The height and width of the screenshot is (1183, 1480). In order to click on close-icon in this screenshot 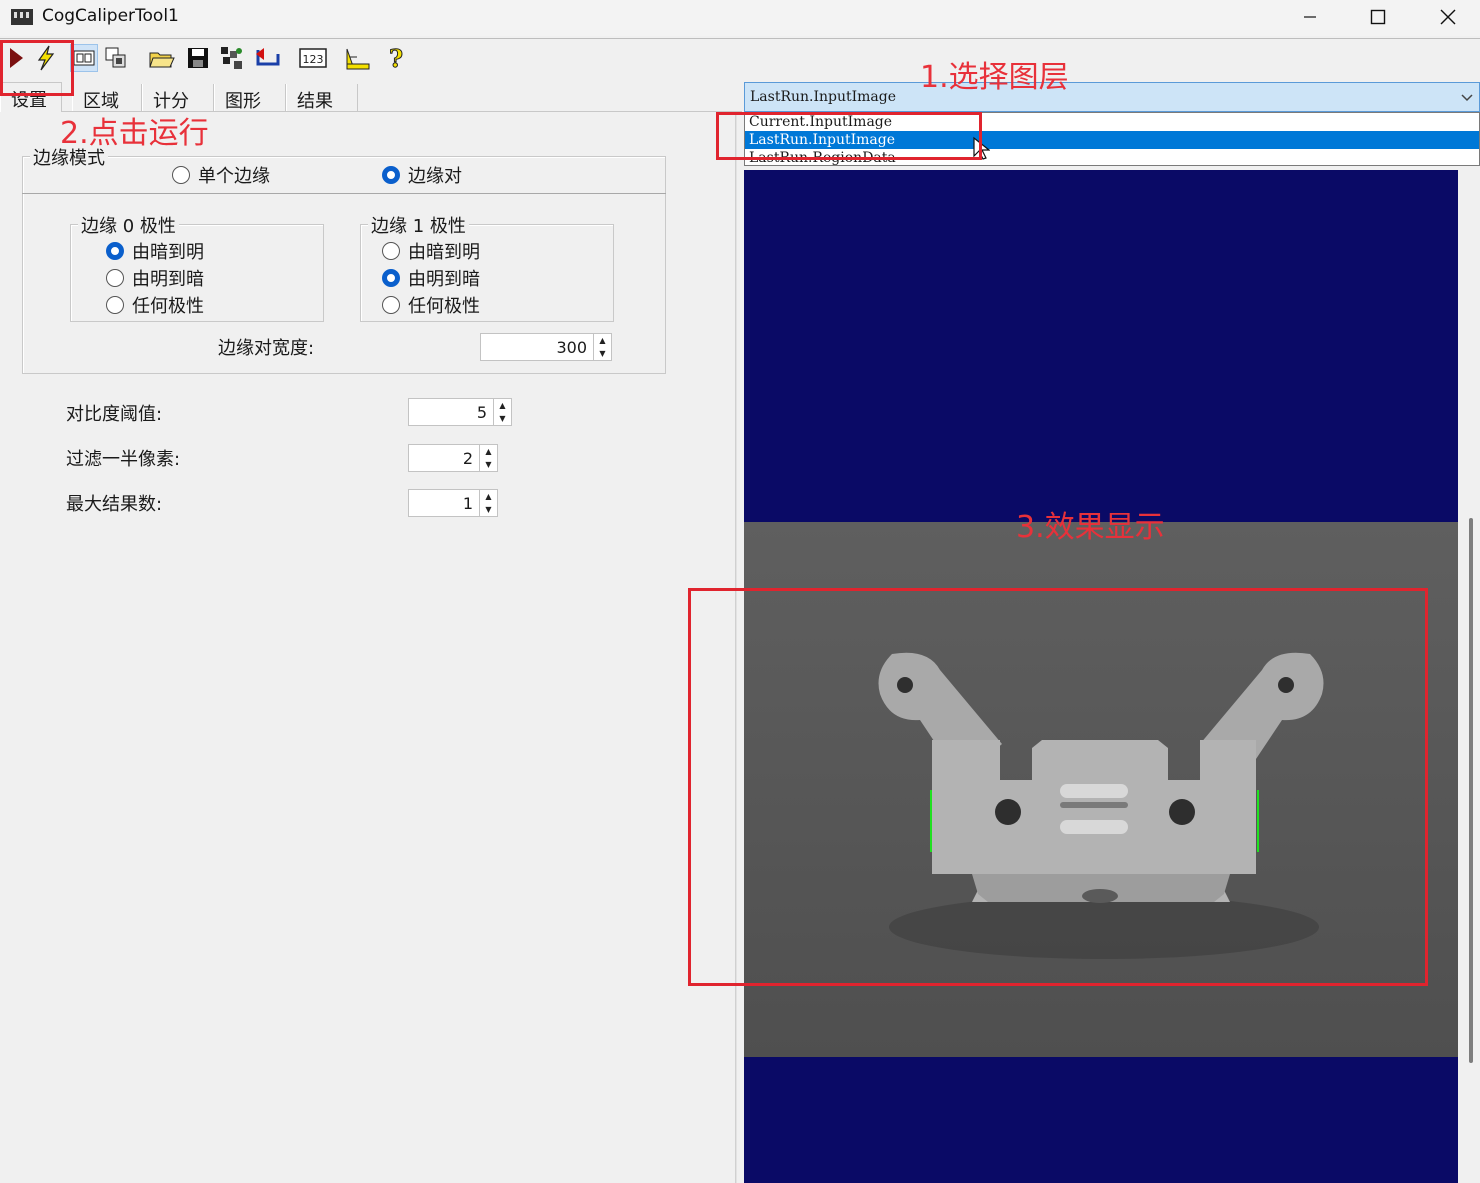, I will do `click(1448, 17)`.